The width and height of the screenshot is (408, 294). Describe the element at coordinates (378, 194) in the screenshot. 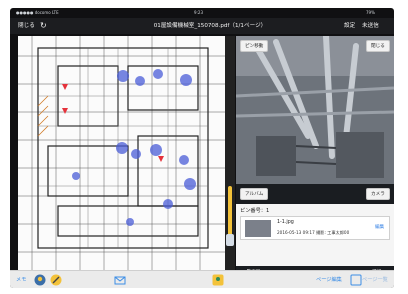

I see `camera-button: カメラ` at that location.